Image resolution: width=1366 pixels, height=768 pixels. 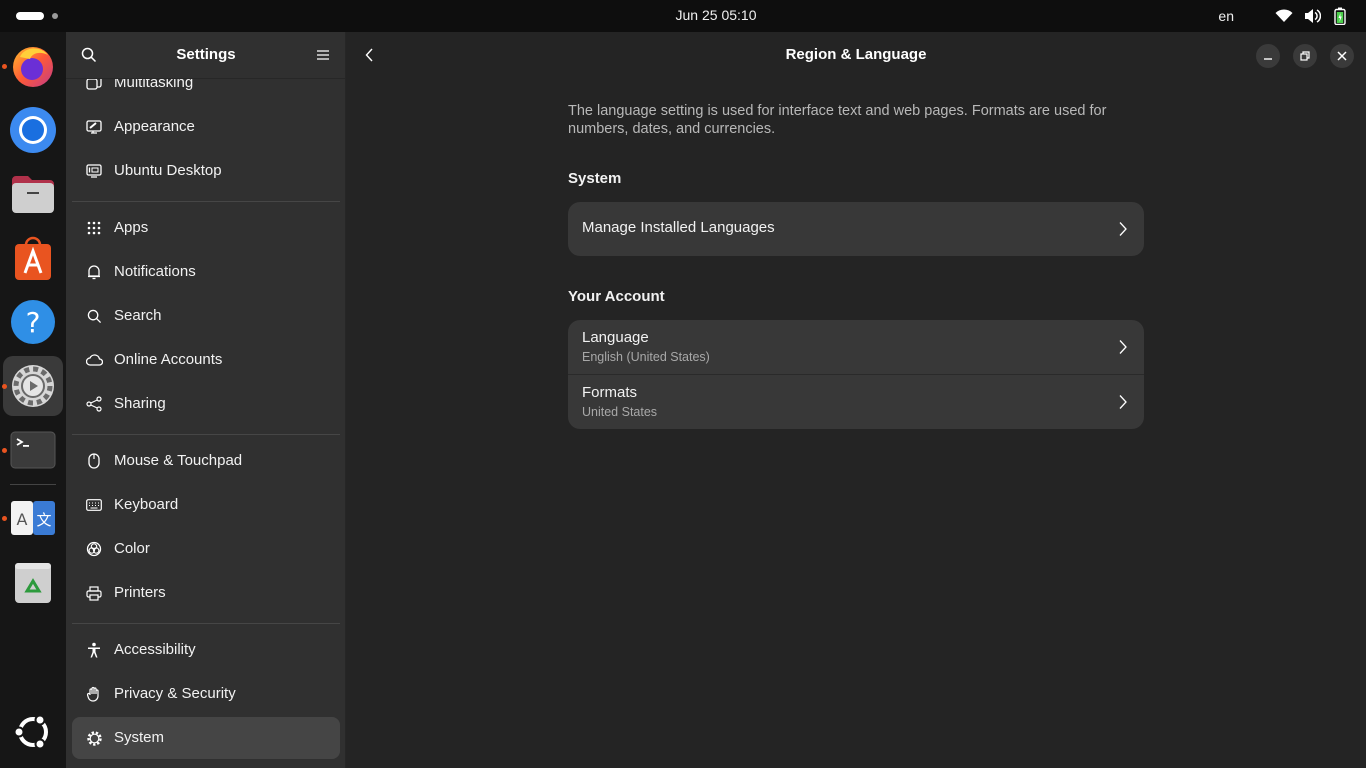 What do you see at coordinates (94, 272) in the screenshot?
I see `bell-icon` at bounding box center [94, 272].